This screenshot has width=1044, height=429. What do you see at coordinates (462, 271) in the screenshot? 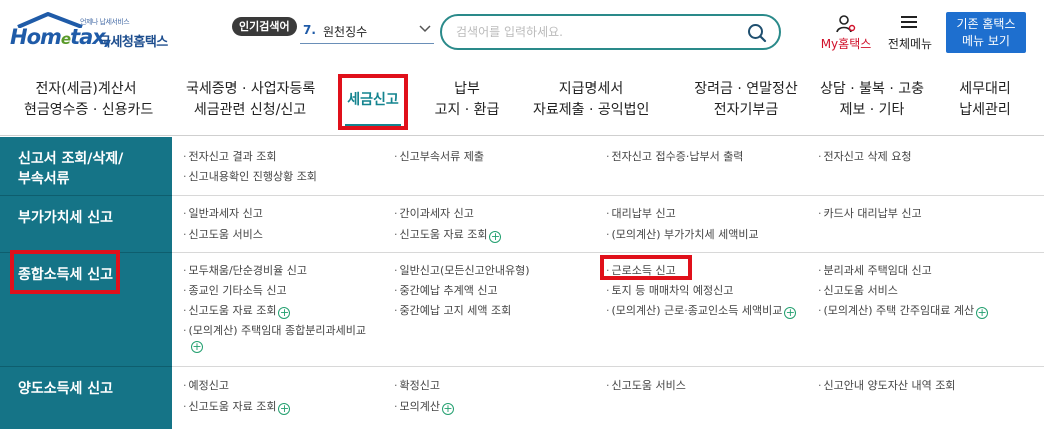
I see `submenu-link: 일반신고(모든신고안내유형)` at bounding box center [462, 271].